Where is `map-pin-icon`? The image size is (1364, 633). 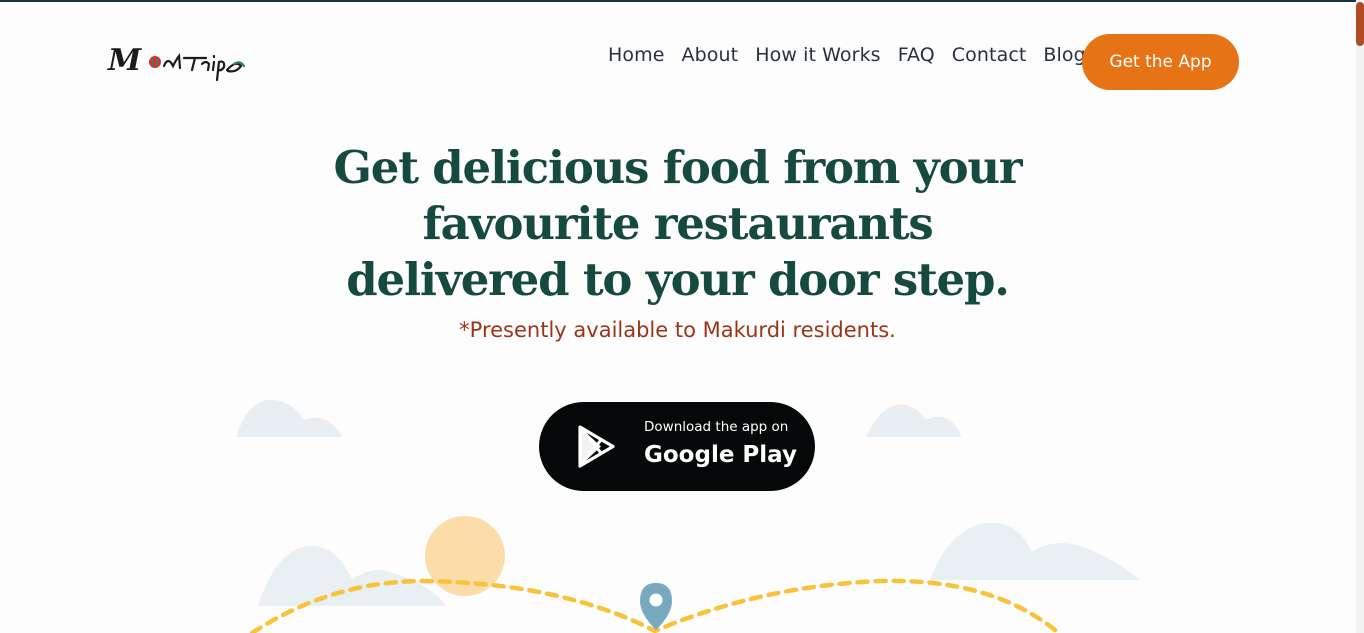 map-pin-icon is located at coordinates (656, 606).